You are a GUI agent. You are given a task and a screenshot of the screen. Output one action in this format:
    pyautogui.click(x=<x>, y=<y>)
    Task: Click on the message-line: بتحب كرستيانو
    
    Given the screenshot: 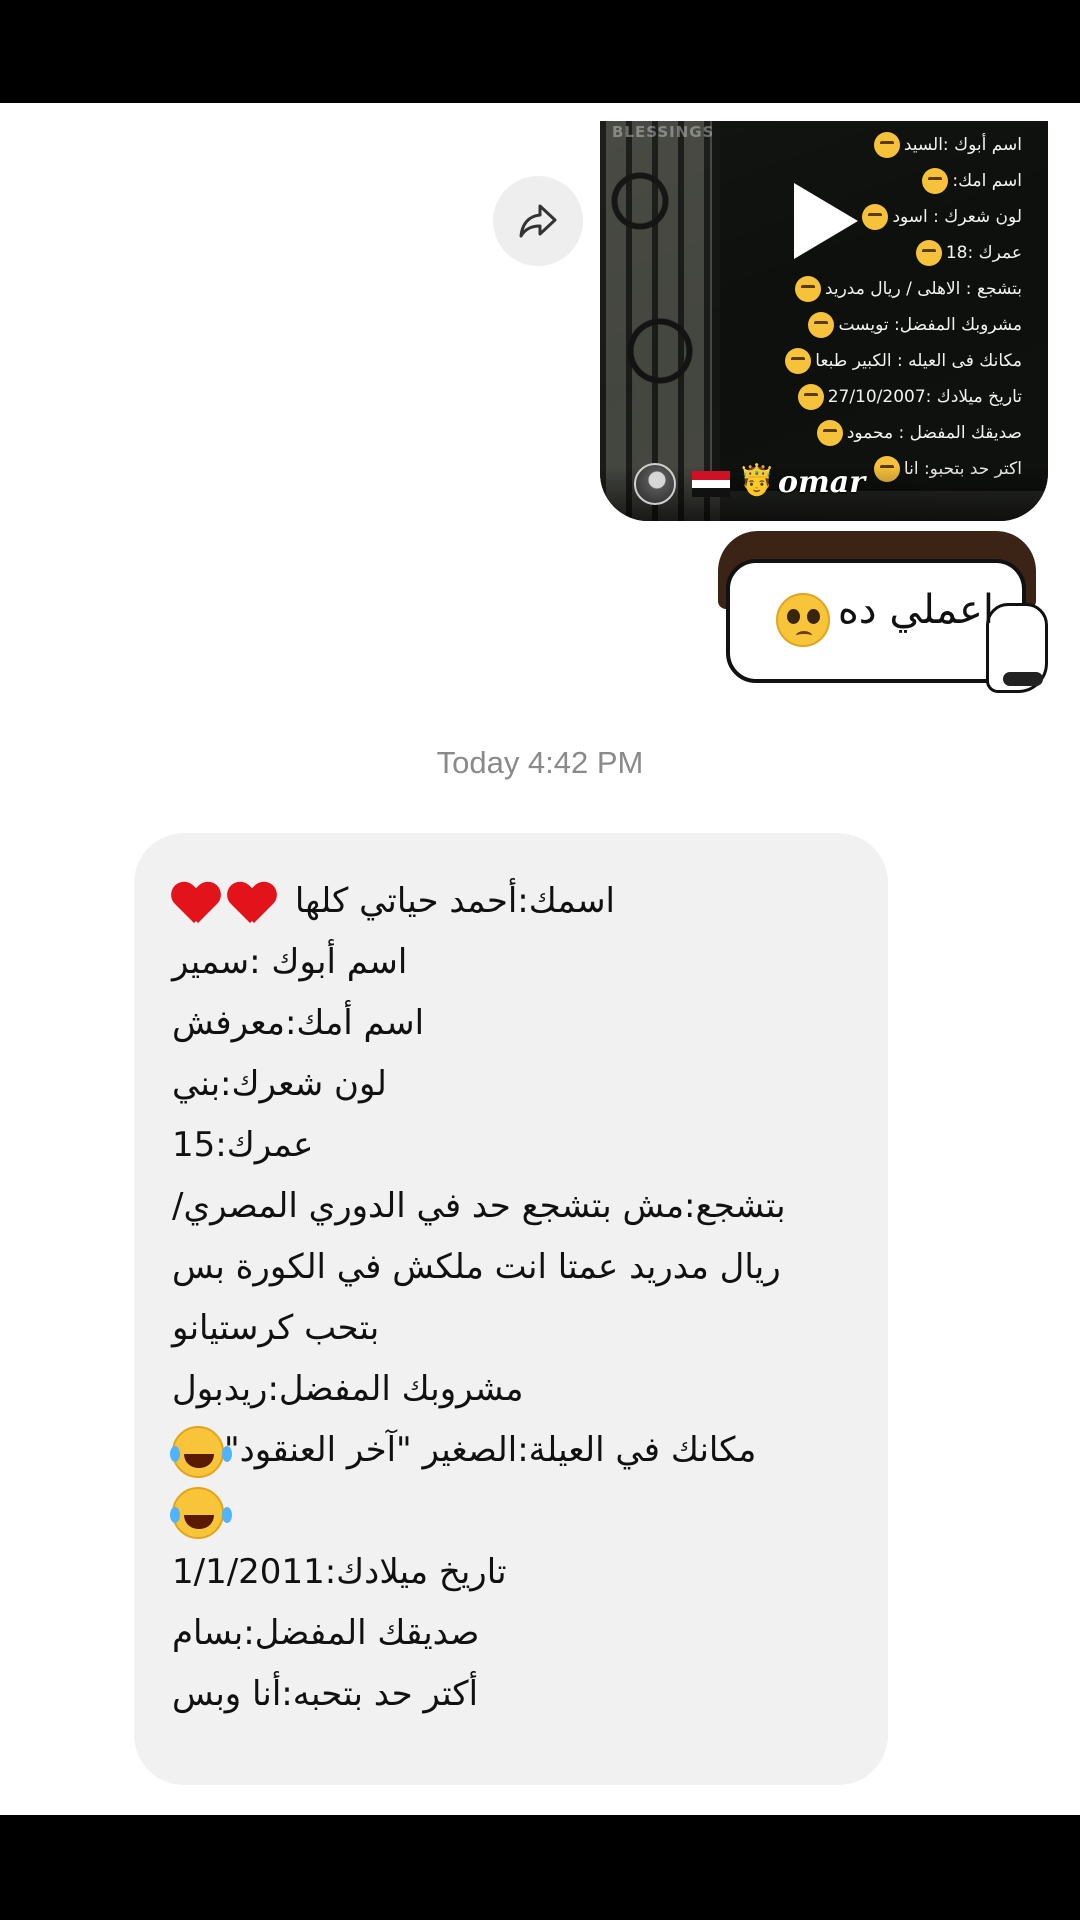 What is the action you would take?
    pyautogui.click(x=276, y=1328)
    